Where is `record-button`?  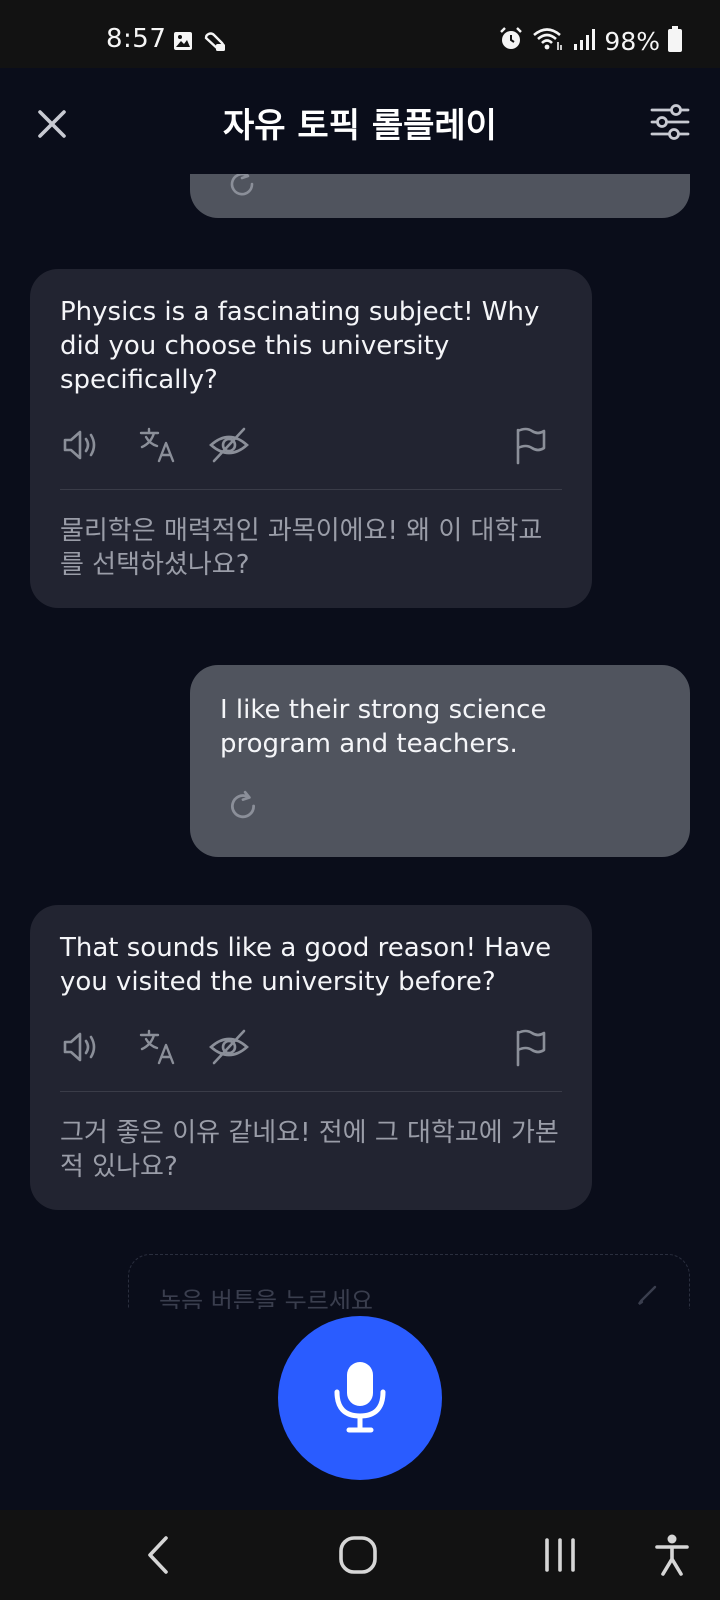 record-button is located at coordinates (360, 1398).